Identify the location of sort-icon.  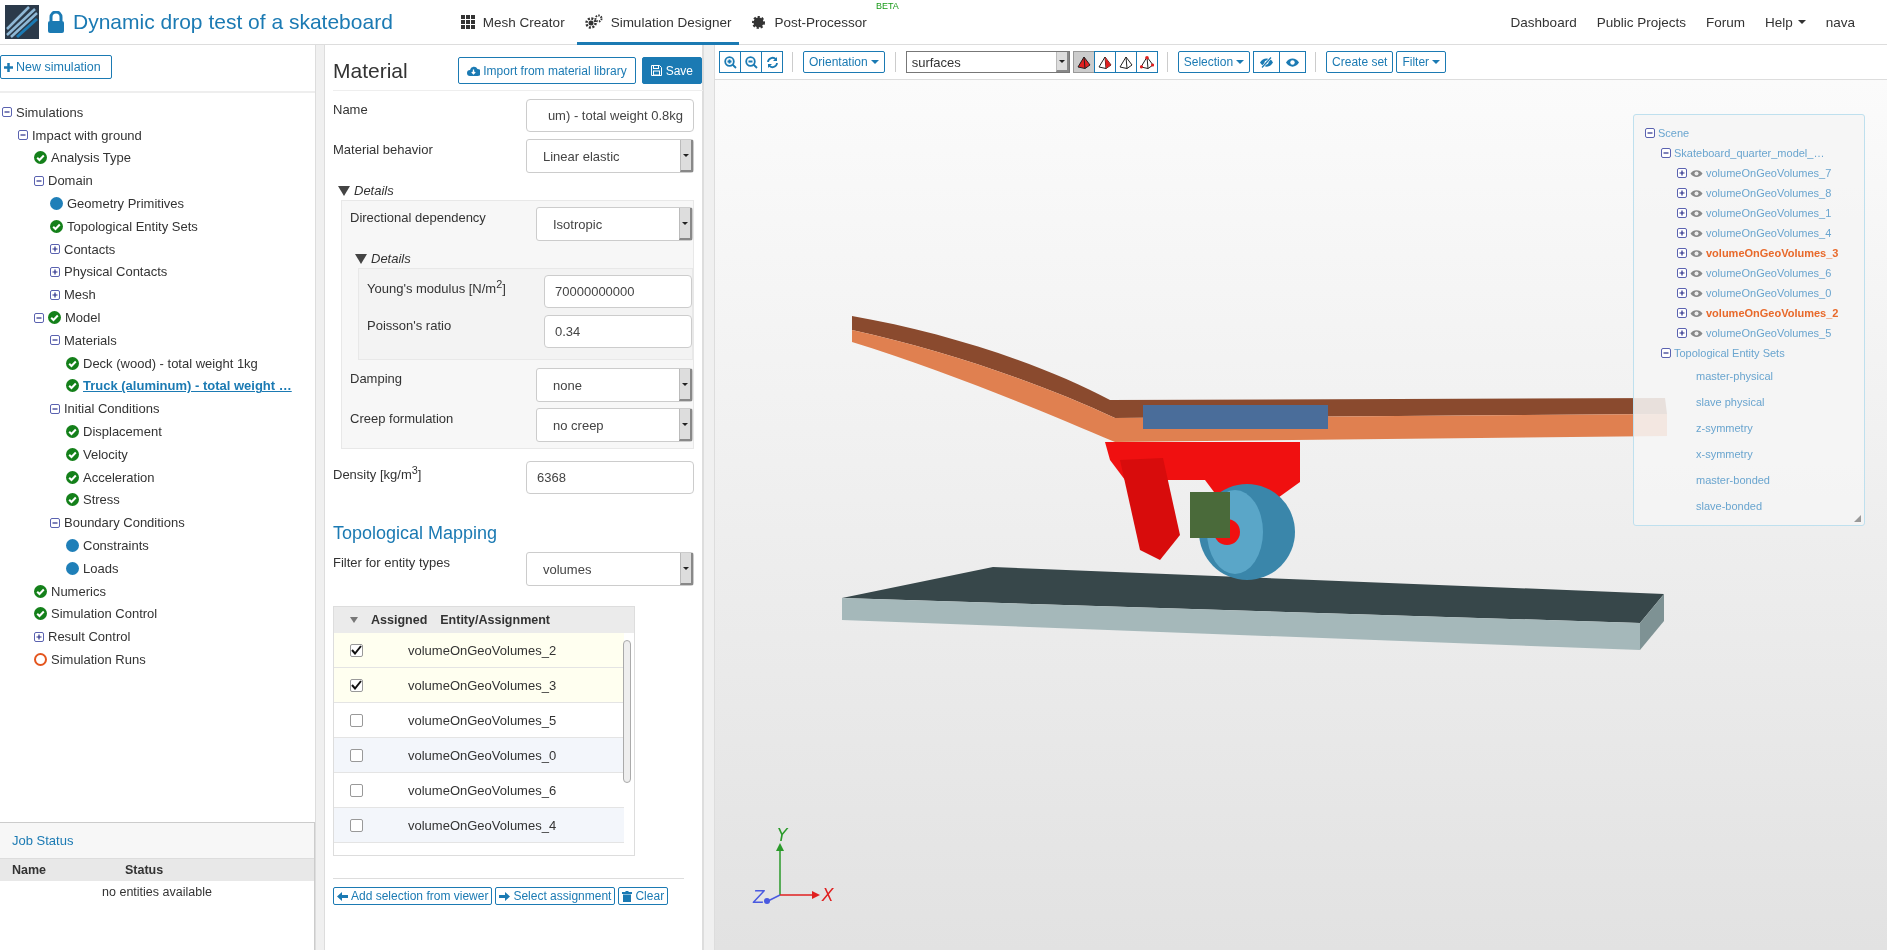
(354, 620).